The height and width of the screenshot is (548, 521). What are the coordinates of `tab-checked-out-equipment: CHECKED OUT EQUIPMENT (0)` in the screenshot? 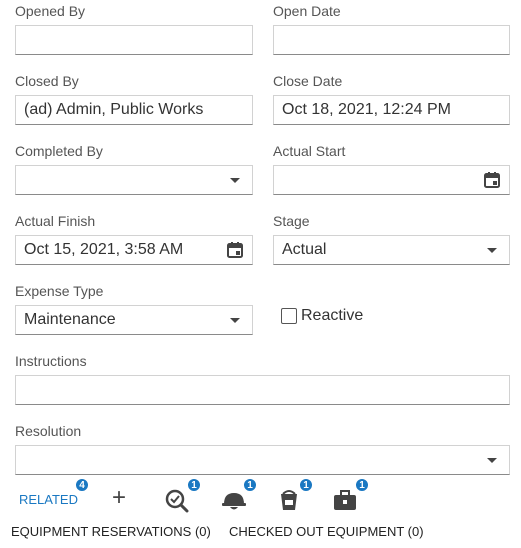 It's located at (326, 531).